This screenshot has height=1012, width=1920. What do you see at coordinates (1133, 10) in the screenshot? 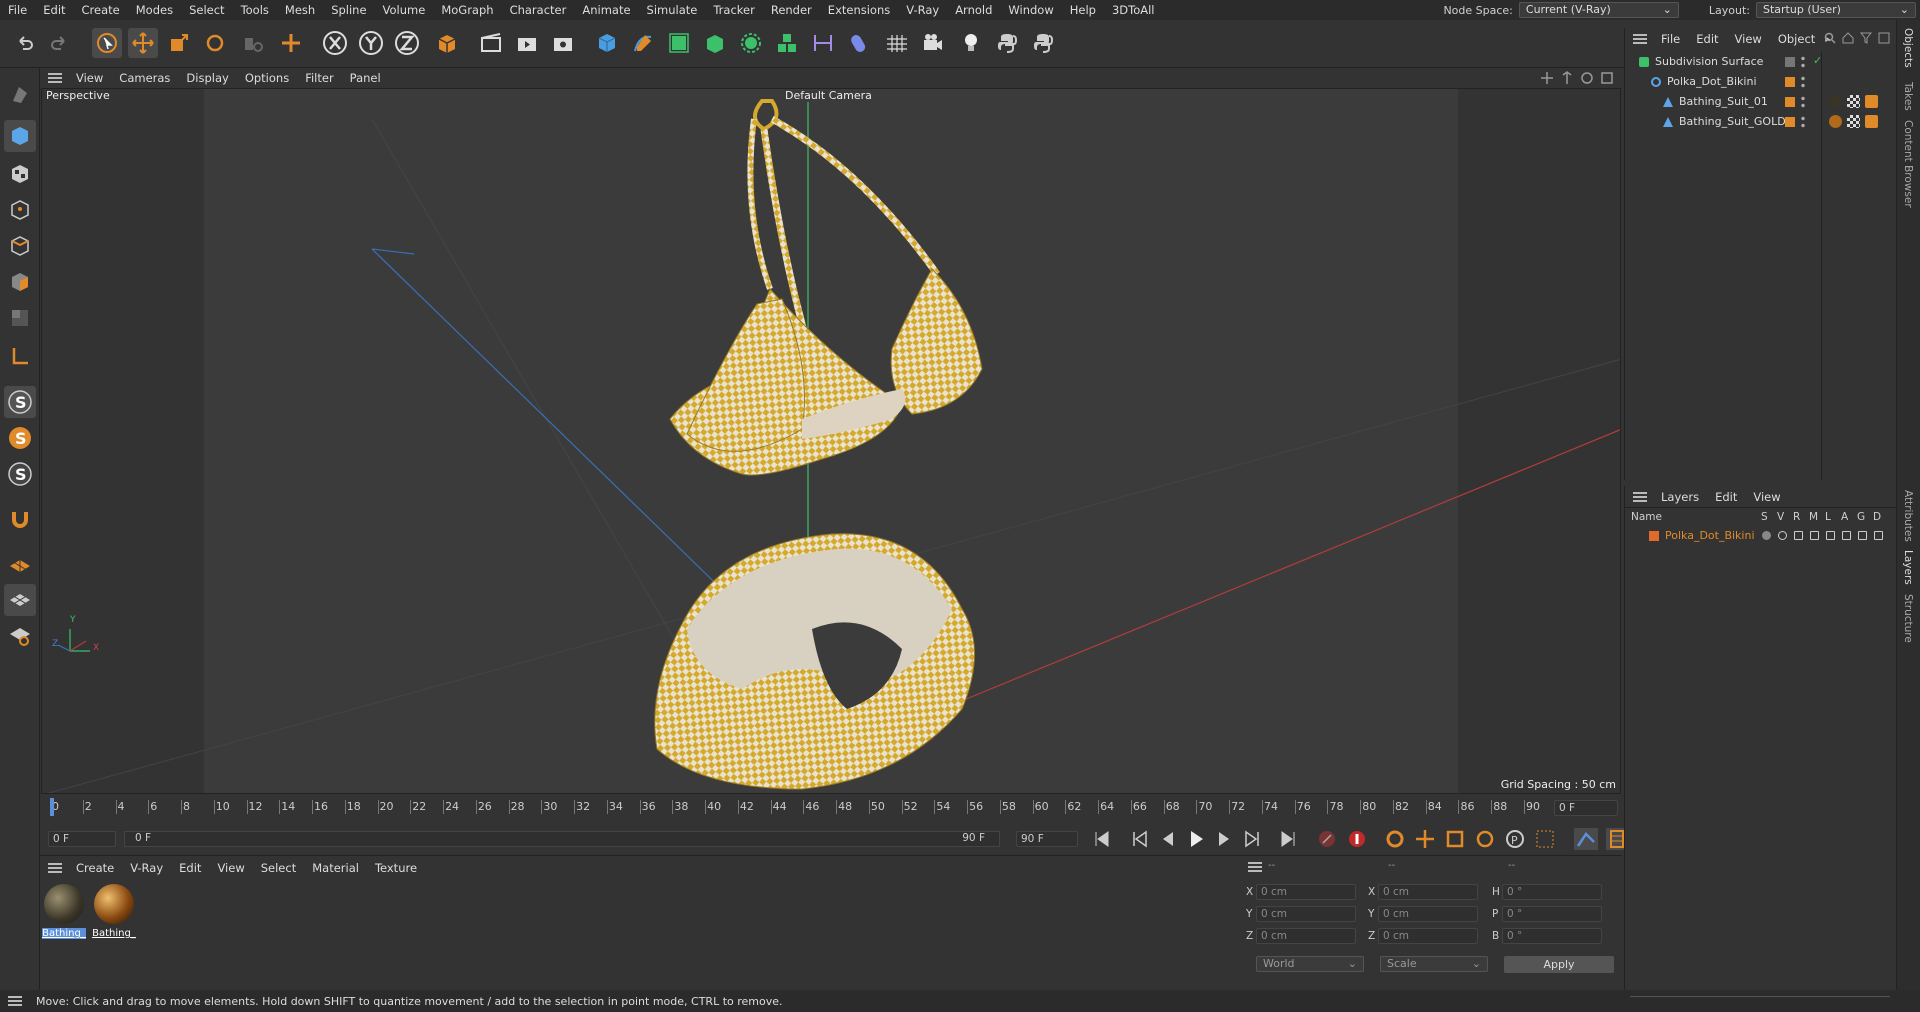
I see `menu-3dtoall: 3DToAll` at bounding box center [1133, 10].